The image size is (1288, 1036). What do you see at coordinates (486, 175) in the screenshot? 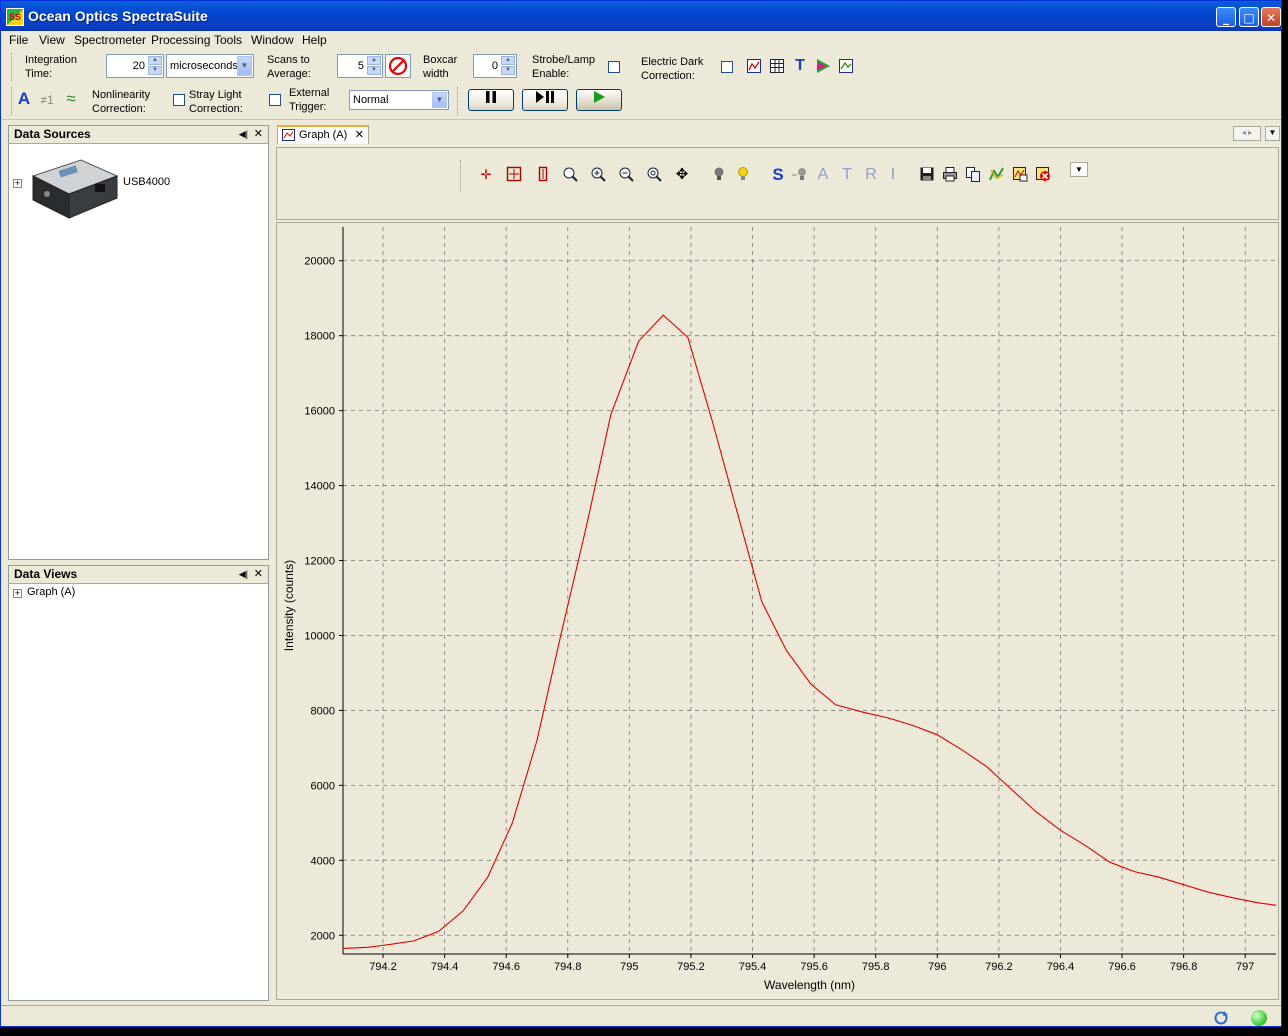
I see `crosshair-icon: ✛` at bounding box center [486, 175].